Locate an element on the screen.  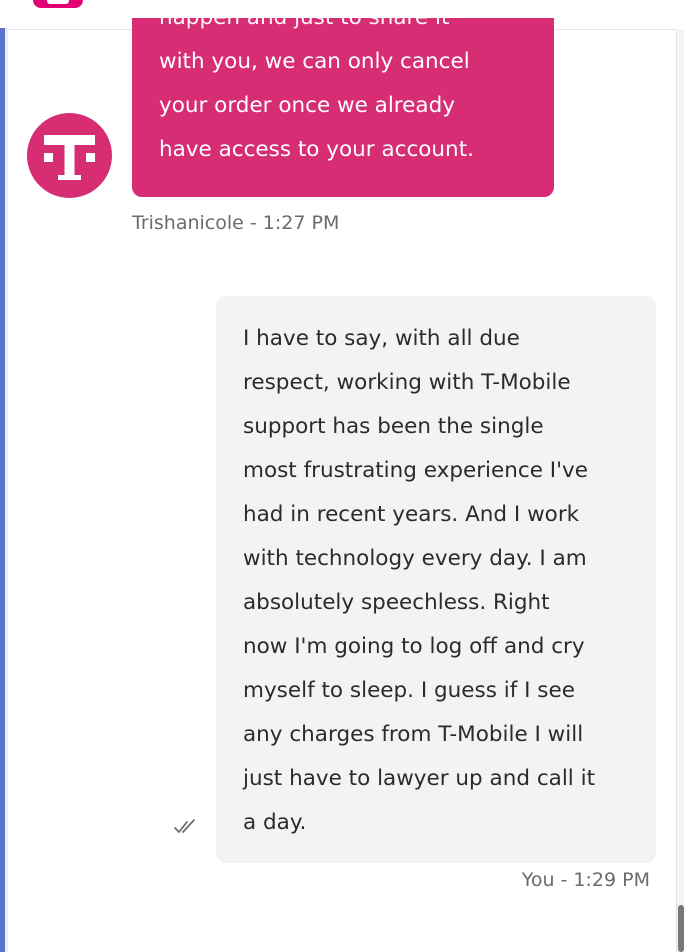
agent-message-meta: Trishanicole - 1:27 PM is located at coordinates (236, 223).